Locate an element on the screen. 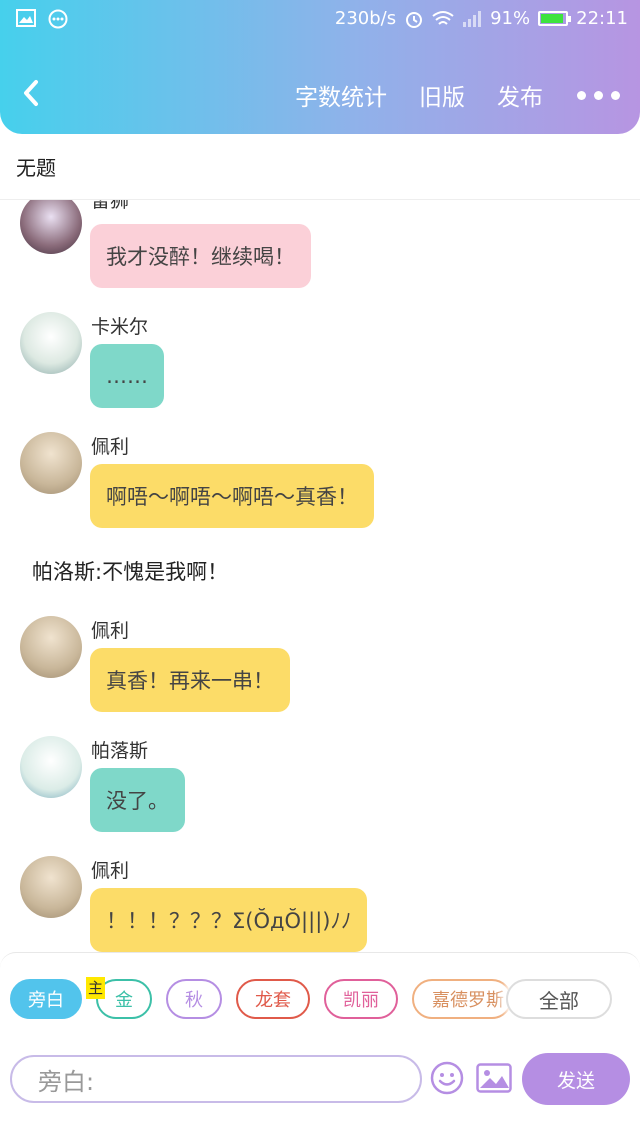 This screenshot has height=1138, width=640. role-chip-all: 全部 is located at coordinates (559, 999).